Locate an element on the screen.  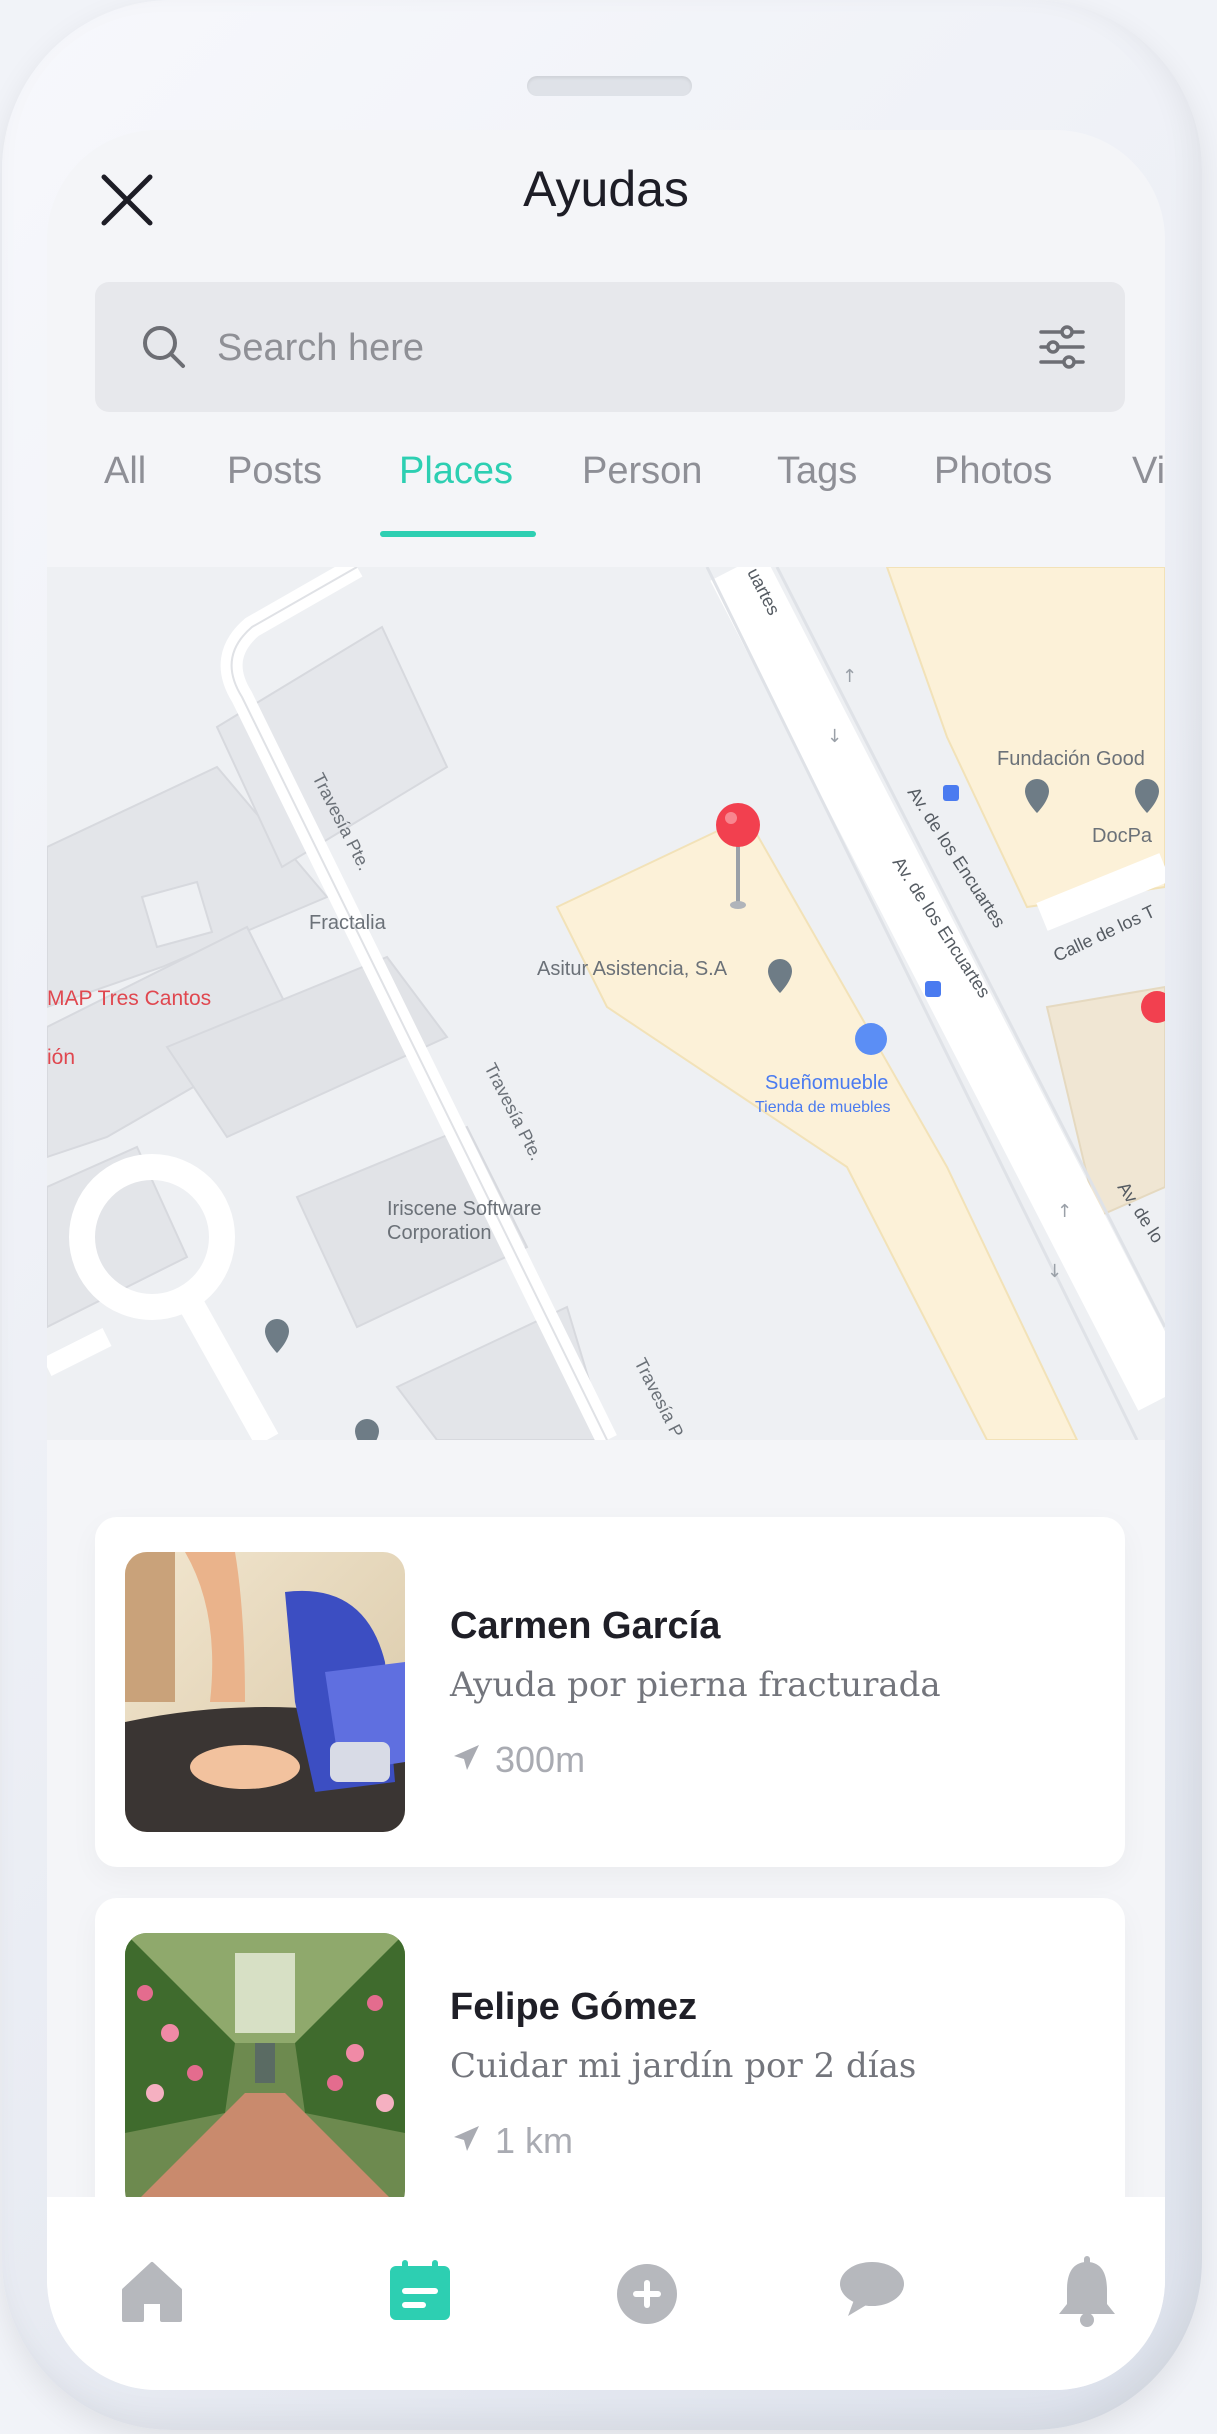
map-label-docpa: DocPa is located at coordinates (1122, 836).